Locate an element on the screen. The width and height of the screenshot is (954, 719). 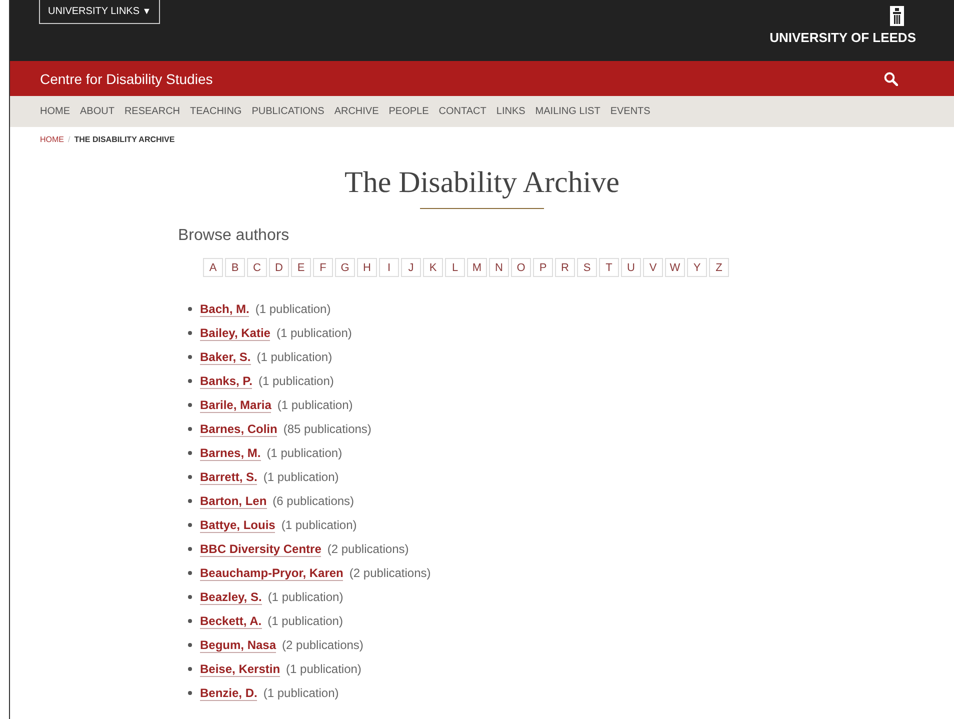
search-icon is located at coordinates (891, 79).